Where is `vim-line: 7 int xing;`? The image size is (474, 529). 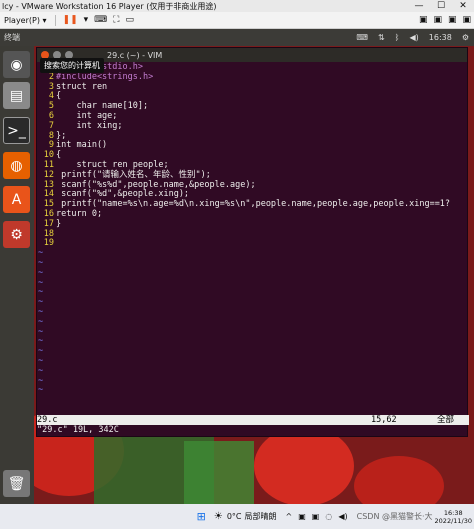
vim-line: 7 int xing; is located at coordinates (252, 126).